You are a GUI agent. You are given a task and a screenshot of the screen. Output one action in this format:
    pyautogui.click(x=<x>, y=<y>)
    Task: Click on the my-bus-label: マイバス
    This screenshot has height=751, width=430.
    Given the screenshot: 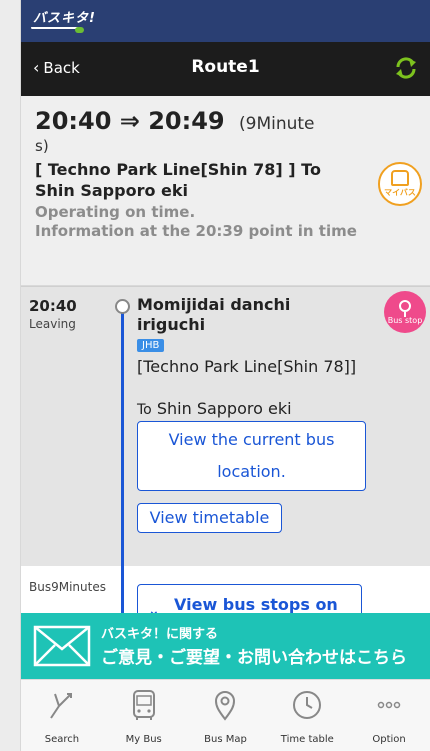 What is the action you would take?
    pyautogui.click(x=400, y=192)
    